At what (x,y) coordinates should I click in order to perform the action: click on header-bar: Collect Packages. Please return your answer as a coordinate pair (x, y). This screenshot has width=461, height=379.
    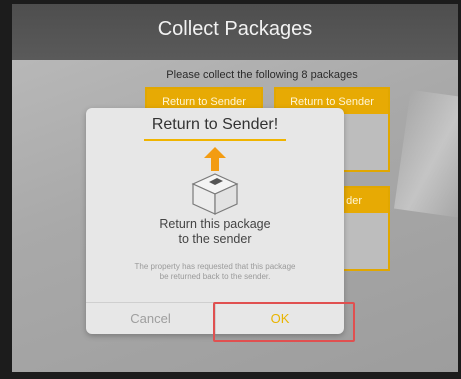
    Looking at the image, I should click on (235, 32).